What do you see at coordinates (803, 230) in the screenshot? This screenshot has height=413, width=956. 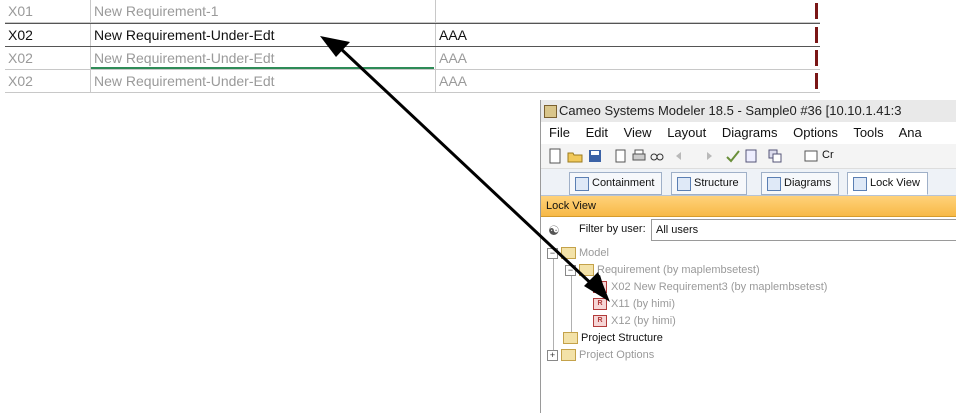 I see `filter-user-select: All users` at bounding box center [803, 230].